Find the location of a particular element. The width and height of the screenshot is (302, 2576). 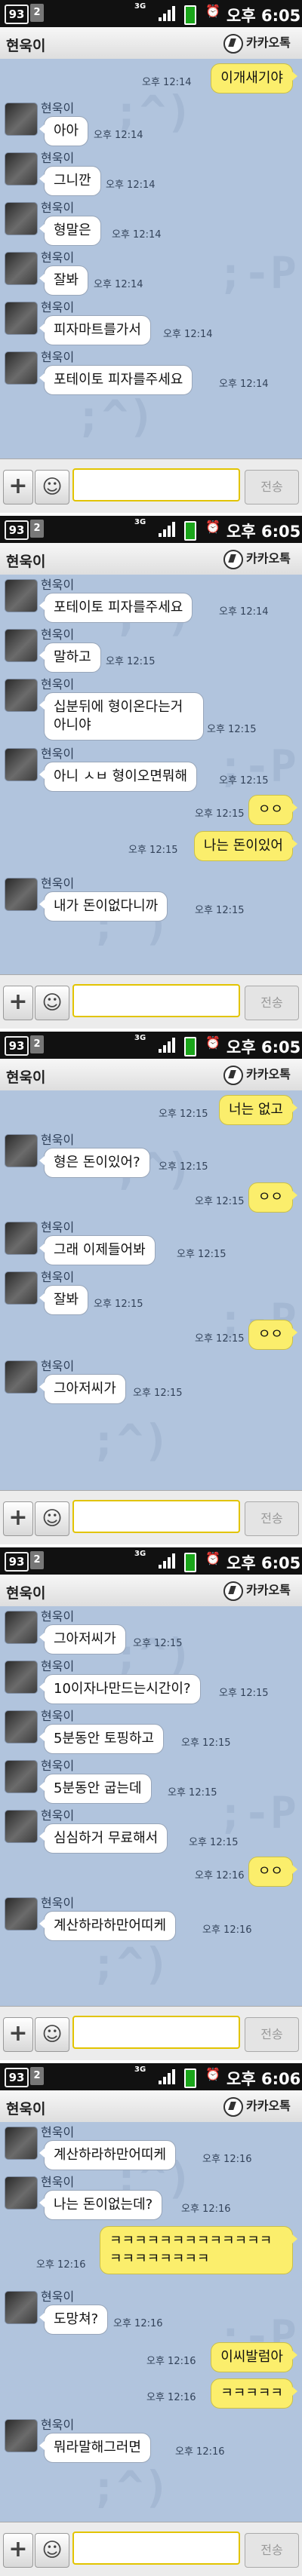

incoming-message-bubble: 말하고 is located at coordinates (70, 657).